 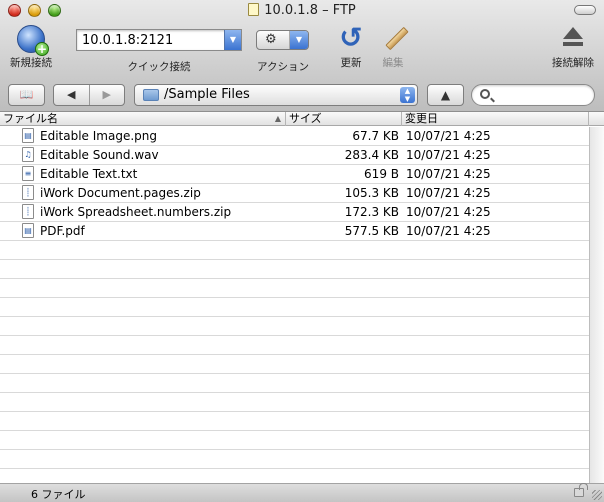 What do you see at coordinates (136, 212) in the screenshot?
I see `file-name: iWork Spreadsheet.numbers.zip` at bounding box center [136, 212].